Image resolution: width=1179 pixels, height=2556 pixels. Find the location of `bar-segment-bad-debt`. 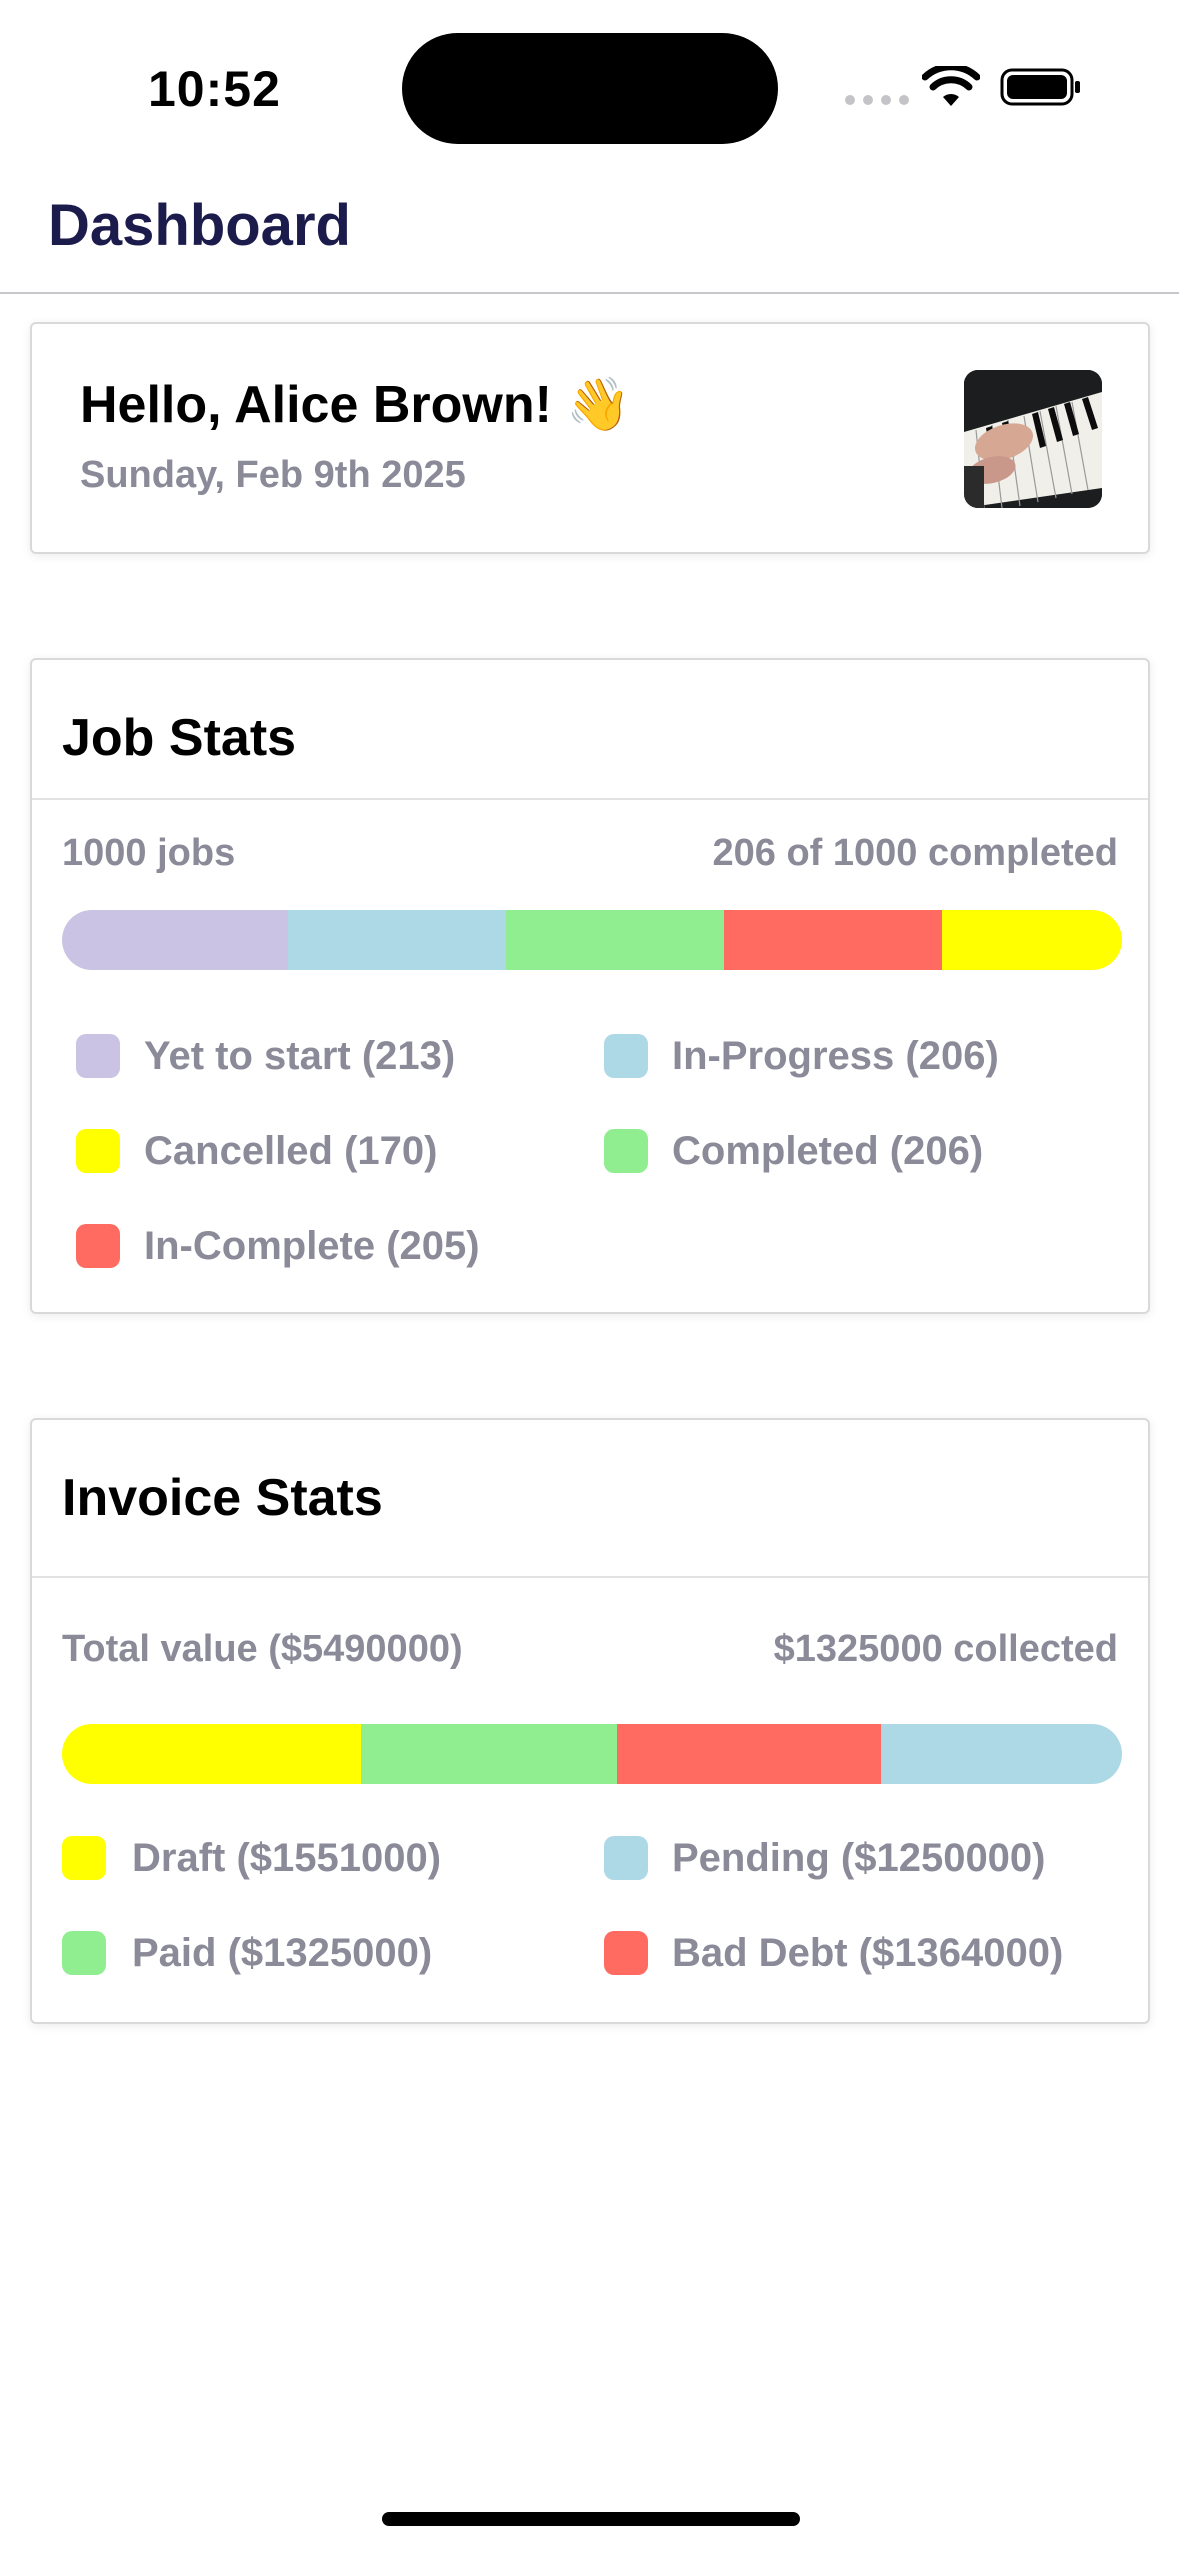

bar-segment-bad-debt is located at coordinates (749, 1754).